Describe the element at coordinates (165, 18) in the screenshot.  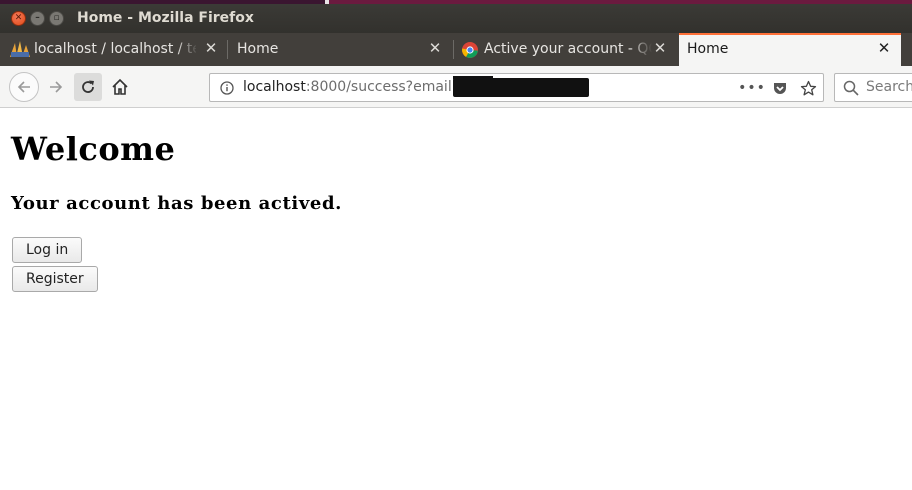
I see `window-title: Home - Mozilla Firefox` at that location.